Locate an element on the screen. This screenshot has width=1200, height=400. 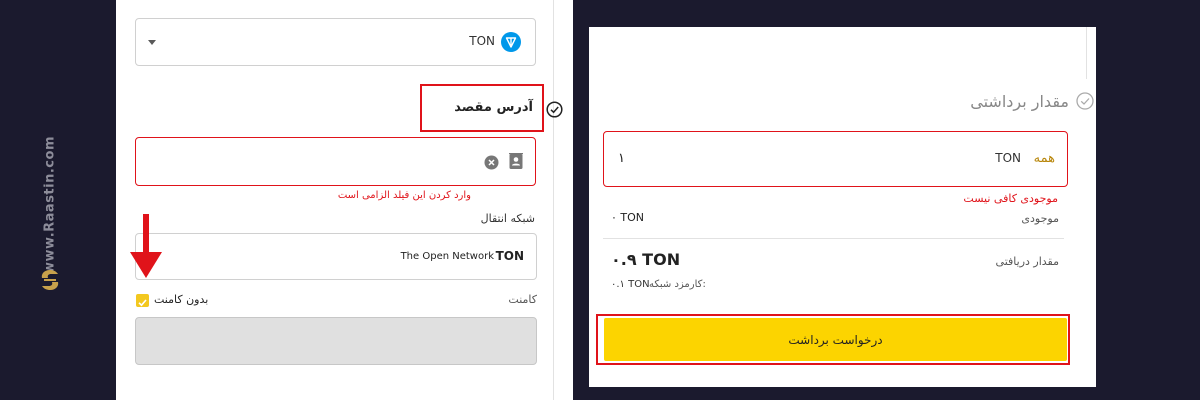
receive-label: مقدار دریافتی is located at coordinates (1027, 261).